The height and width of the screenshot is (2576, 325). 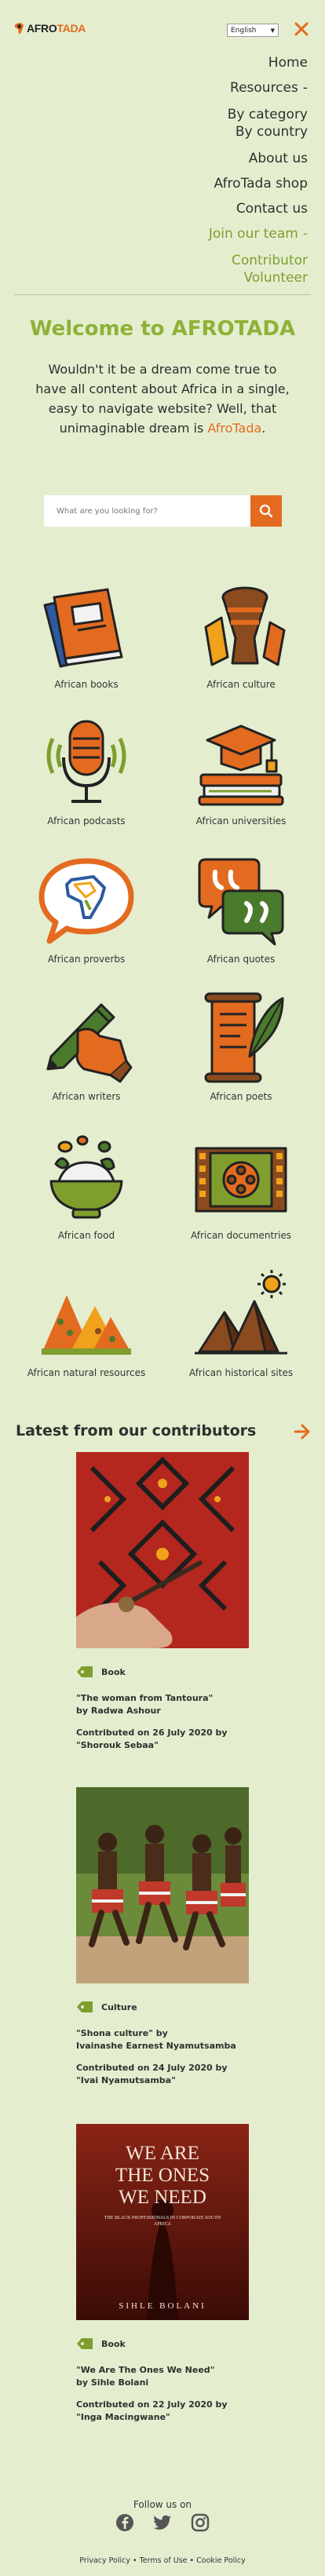 What do you see at coordinates (154, 158) in the screenshot?
I see `menu-item-about-us: About us` at bounding box center [154, 158].